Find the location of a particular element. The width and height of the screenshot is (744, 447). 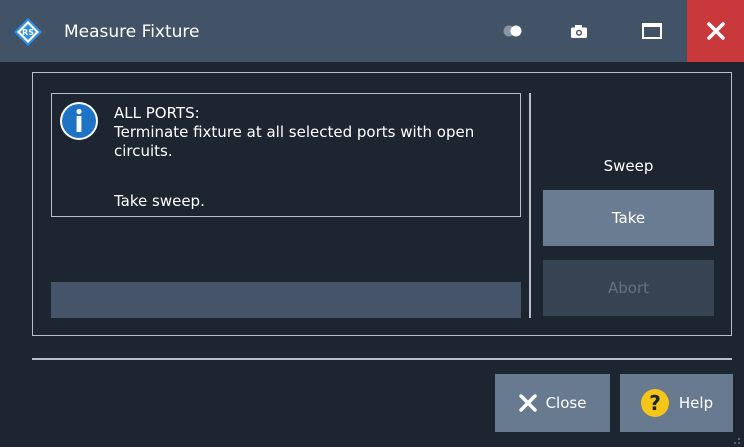

screenshot-button is located at coordinates (579, 31).